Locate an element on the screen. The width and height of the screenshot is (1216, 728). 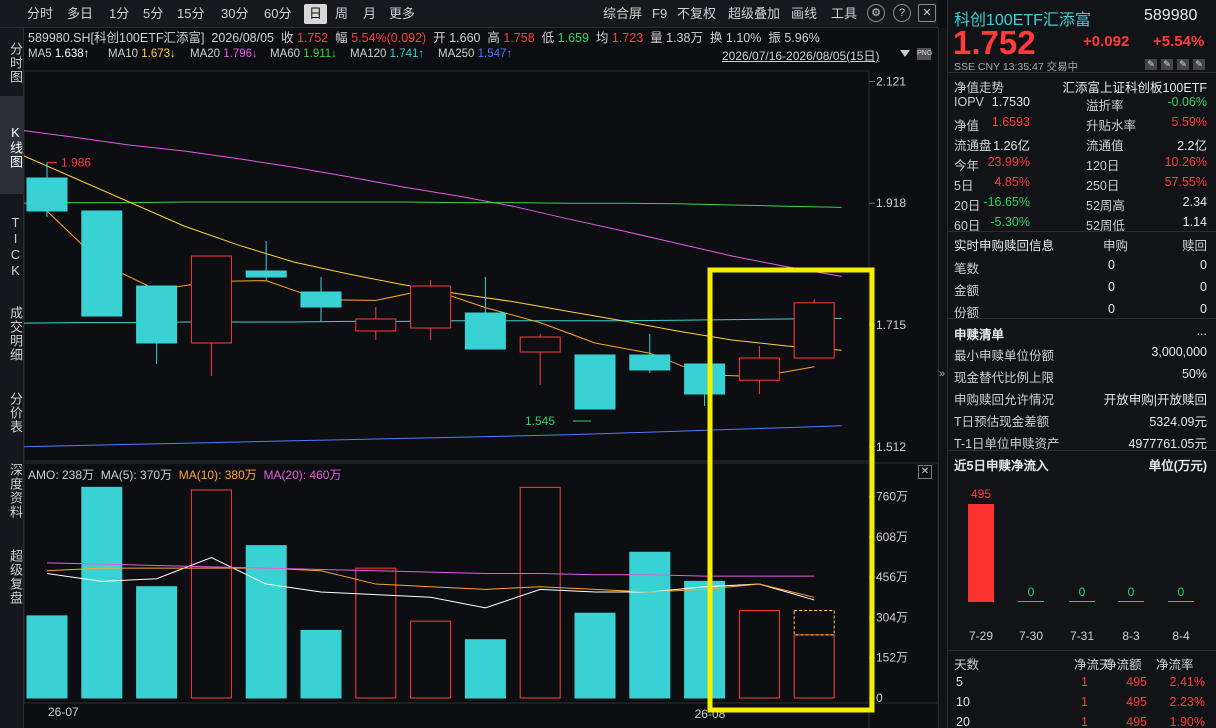
period-tab-10: 更多 is located at coordinates (402, 14).